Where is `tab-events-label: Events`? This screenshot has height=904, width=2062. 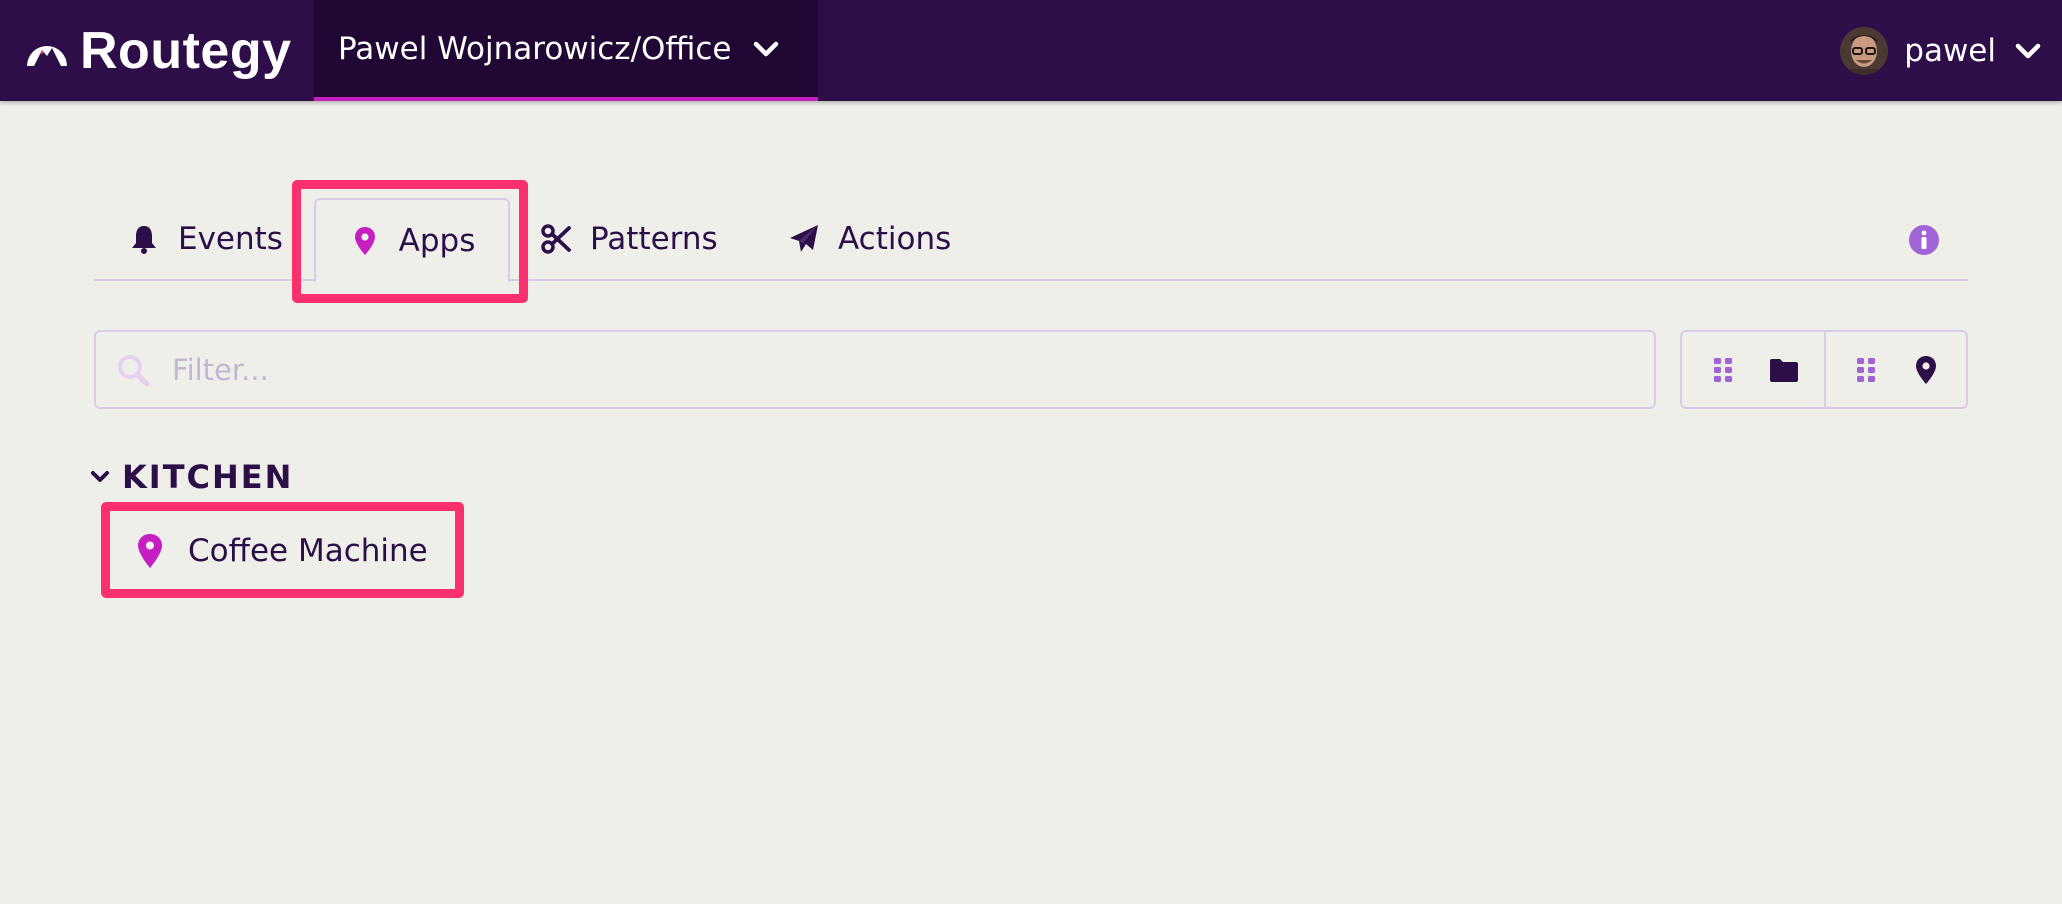 tab-events-label: Events is located at coordinates (230, 239).